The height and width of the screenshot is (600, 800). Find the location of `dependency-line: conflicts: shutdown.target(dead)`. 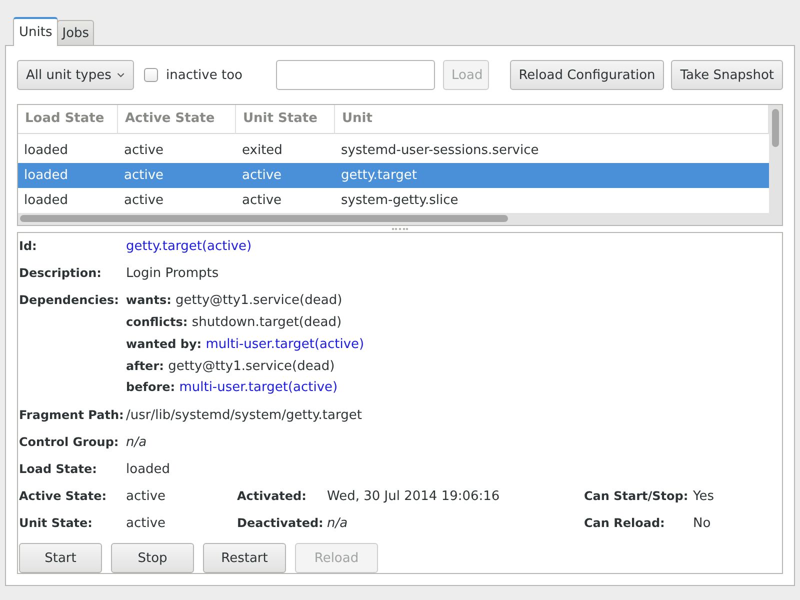

dependency-line: conflicts: shutdown.target(dead) is located at coordinates (234, 323).